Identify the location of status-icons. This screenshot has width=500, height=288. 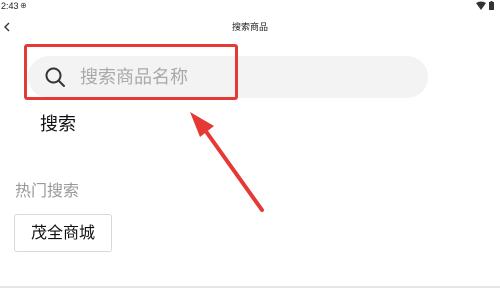
(486, 6).